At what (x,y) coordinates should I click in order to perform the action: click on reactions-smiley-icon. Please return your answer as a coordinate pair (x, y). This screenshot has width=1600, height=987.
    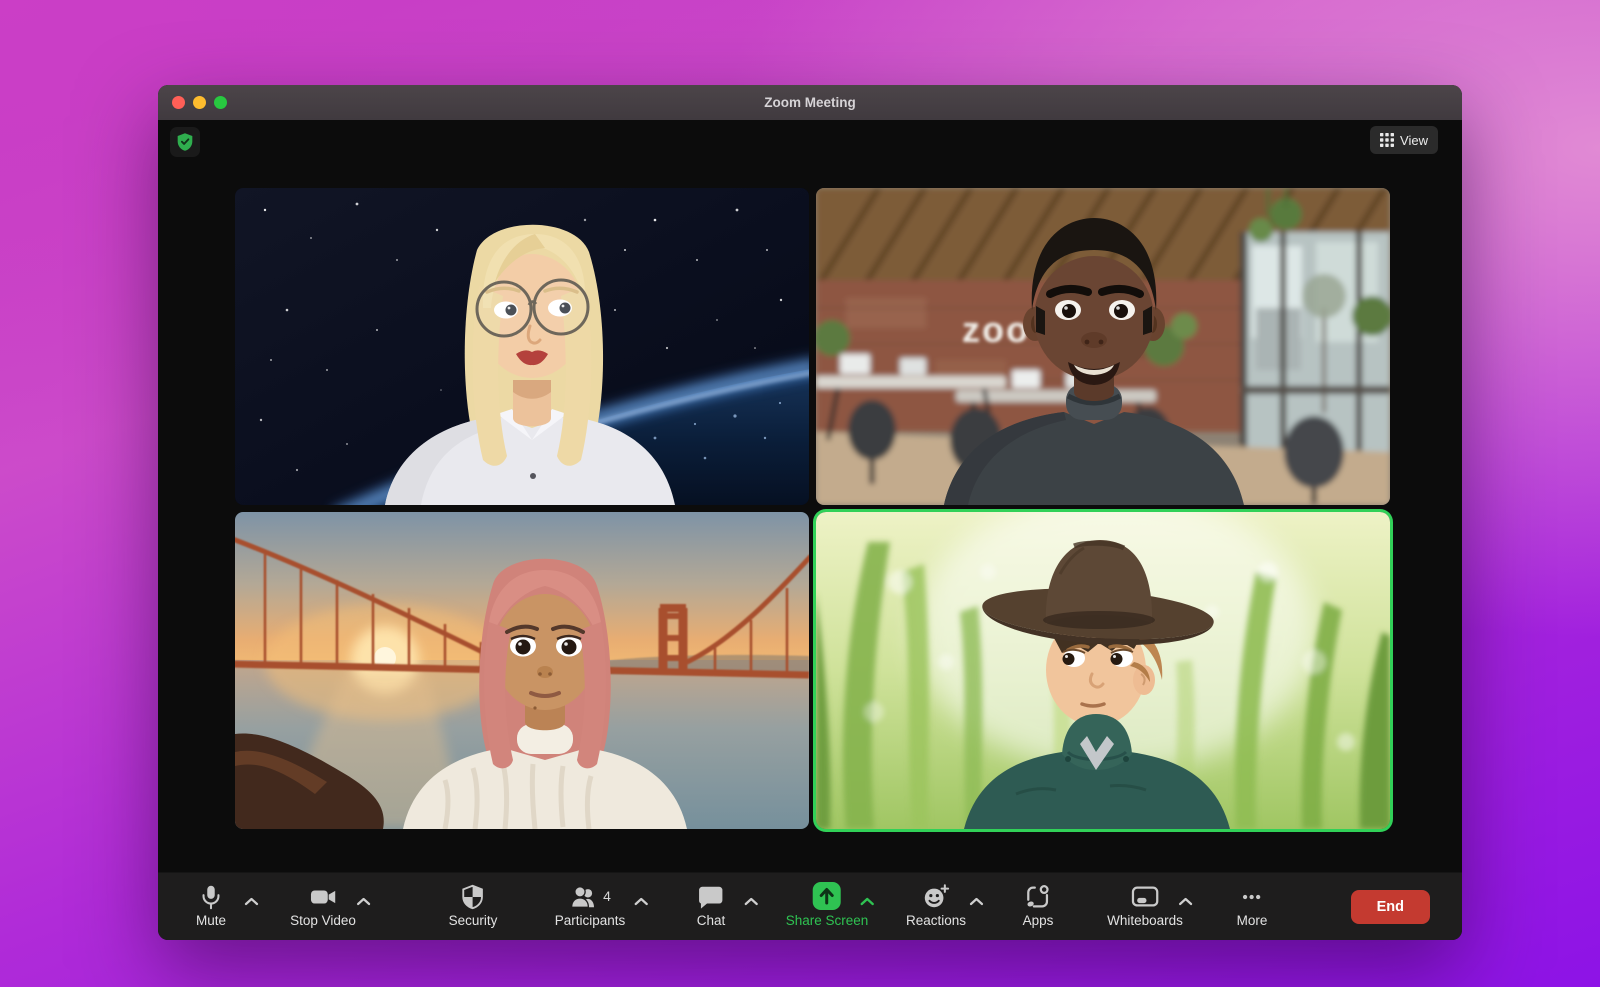
    Looking at the image, I should click on (937, 896).